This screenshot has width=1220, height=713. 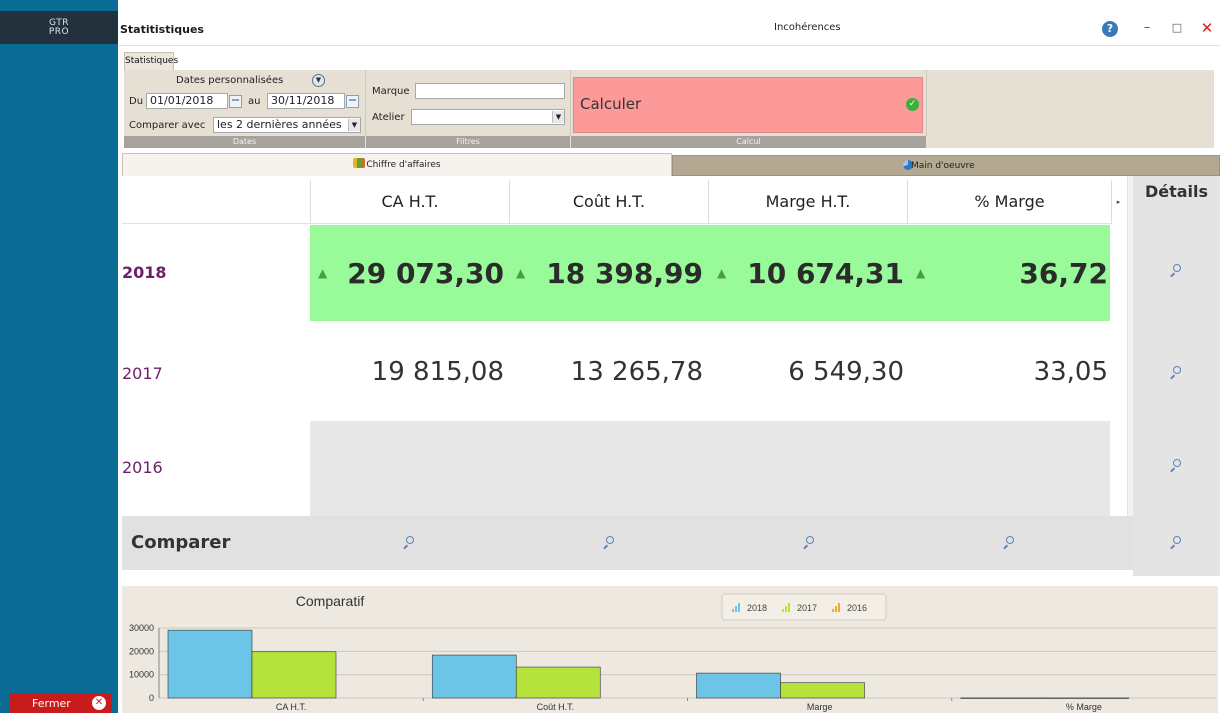 I want to click on legend-label-2016: 2016, so click(x=857, y=608).